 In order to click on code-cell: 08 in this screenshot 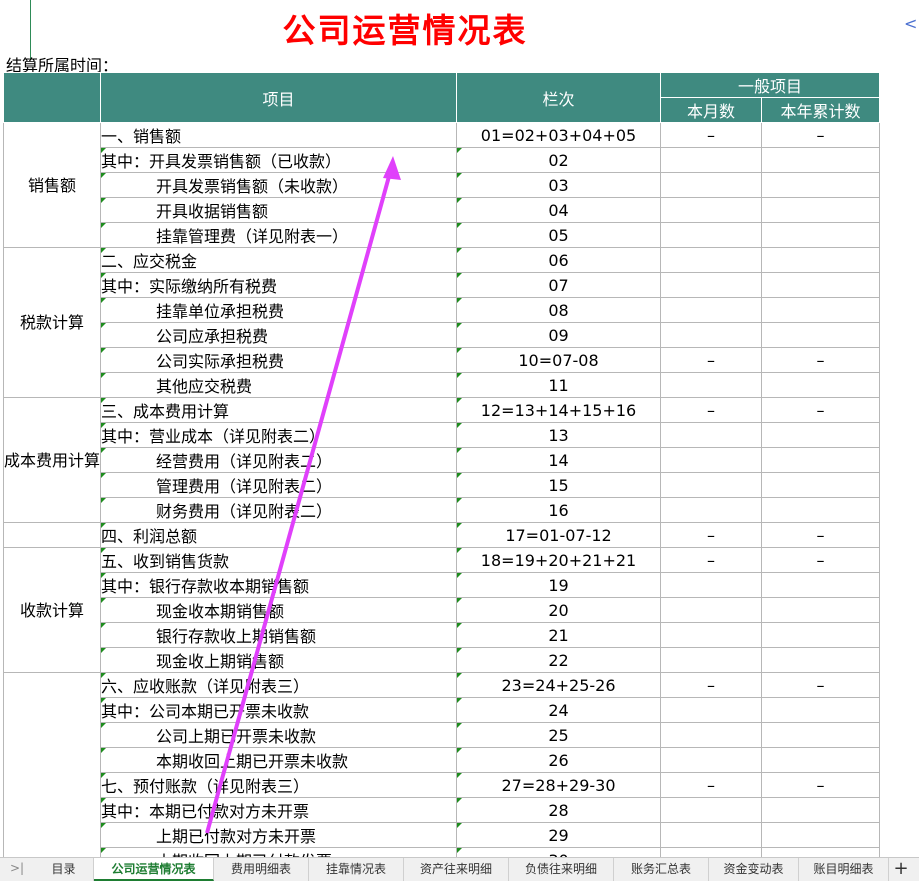, I will do `click(559, 310)`.